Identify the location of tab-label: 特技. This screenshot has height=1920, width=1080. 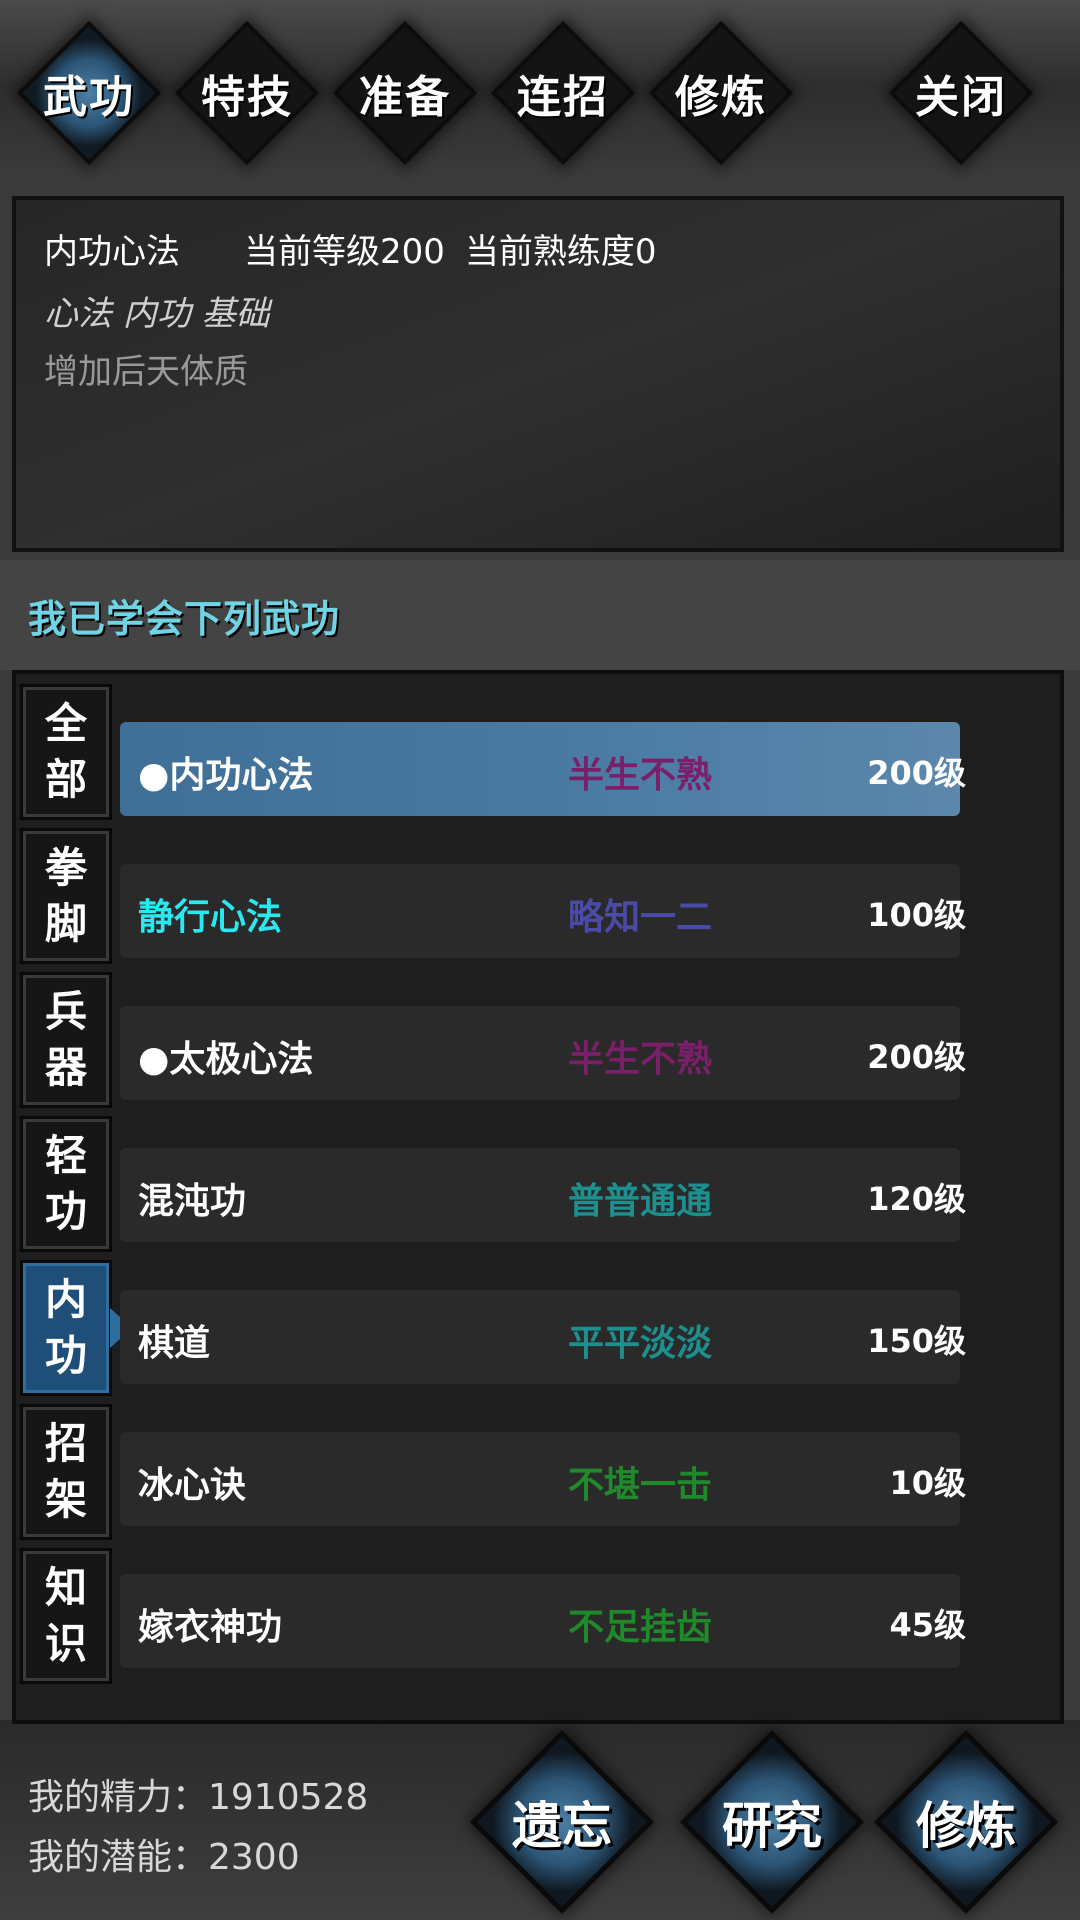
(247, 97).